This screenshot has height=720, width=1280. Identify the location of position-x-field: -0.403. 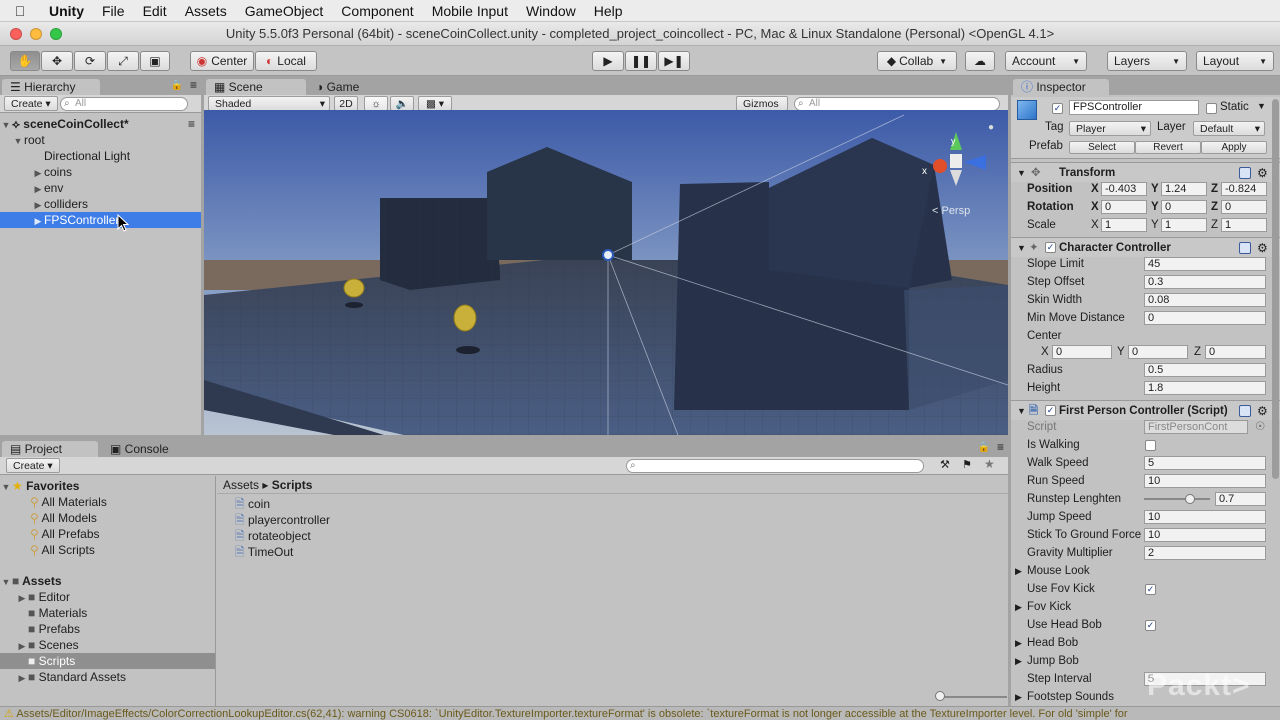
(1124, 189).